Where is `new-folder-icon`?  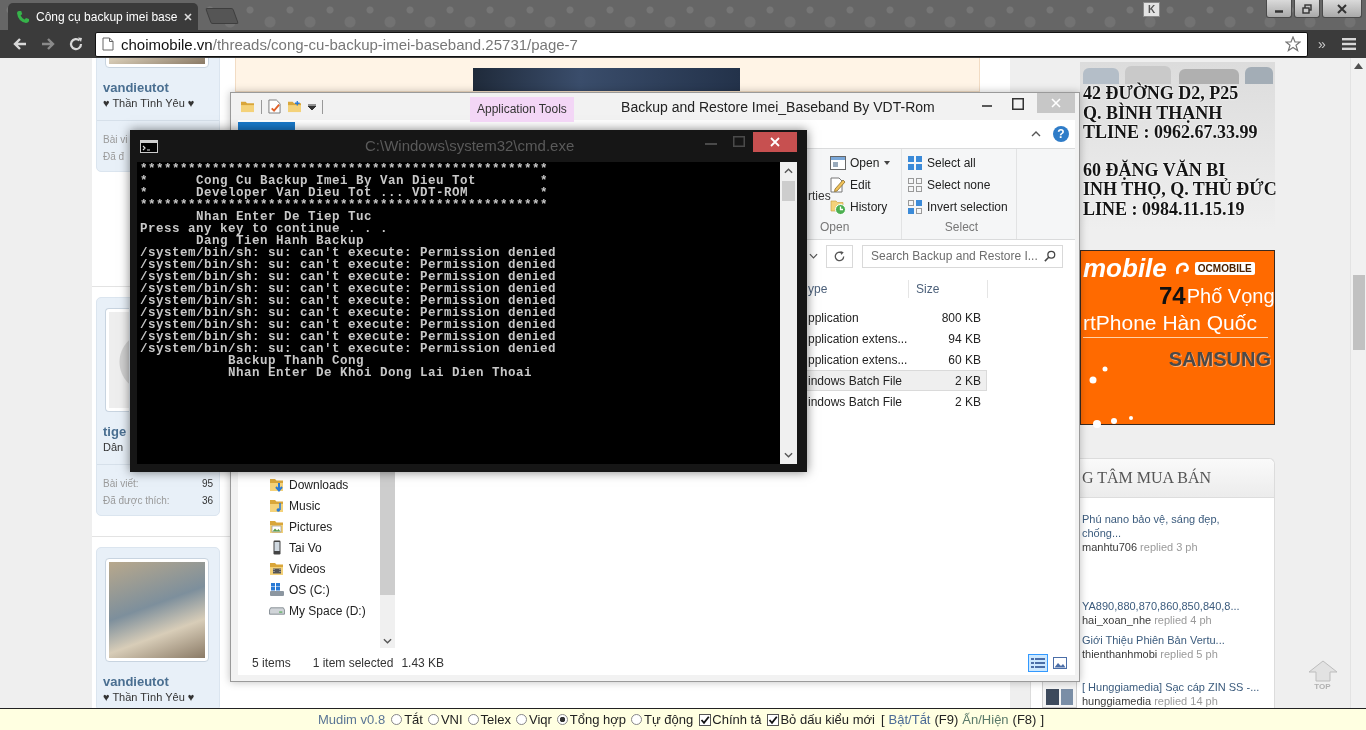
new-folder-icon is located at coordinates (294, 106).